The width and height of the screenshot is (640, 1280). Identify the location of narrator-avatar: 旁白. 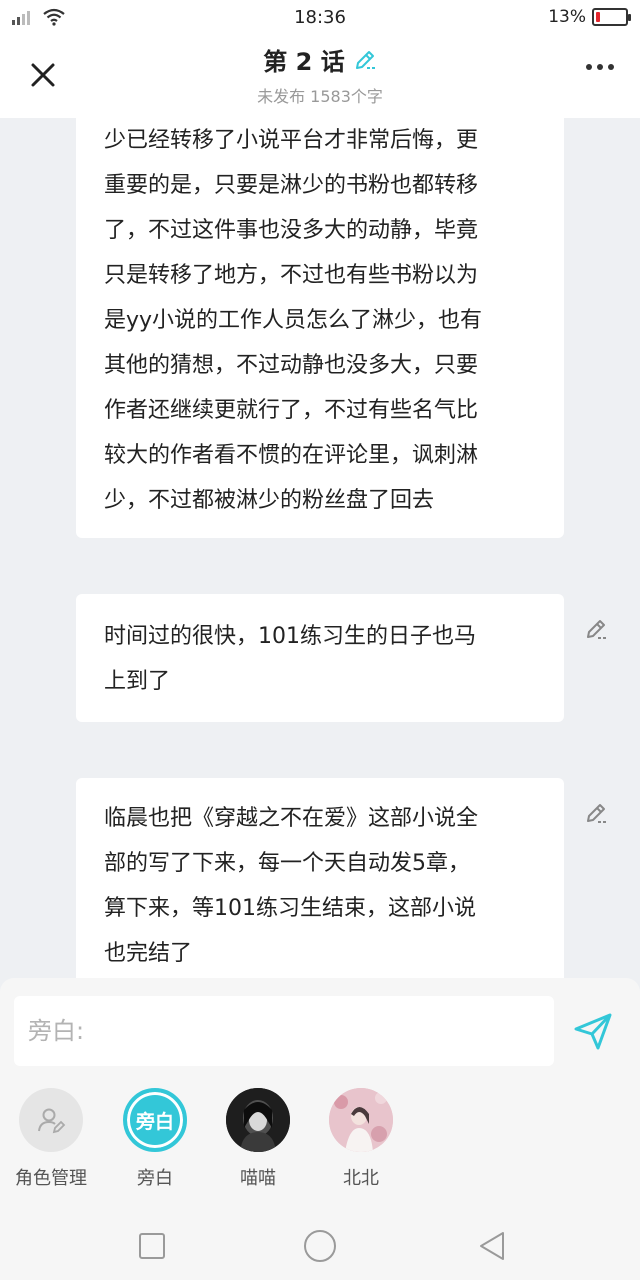
(155, 1120).